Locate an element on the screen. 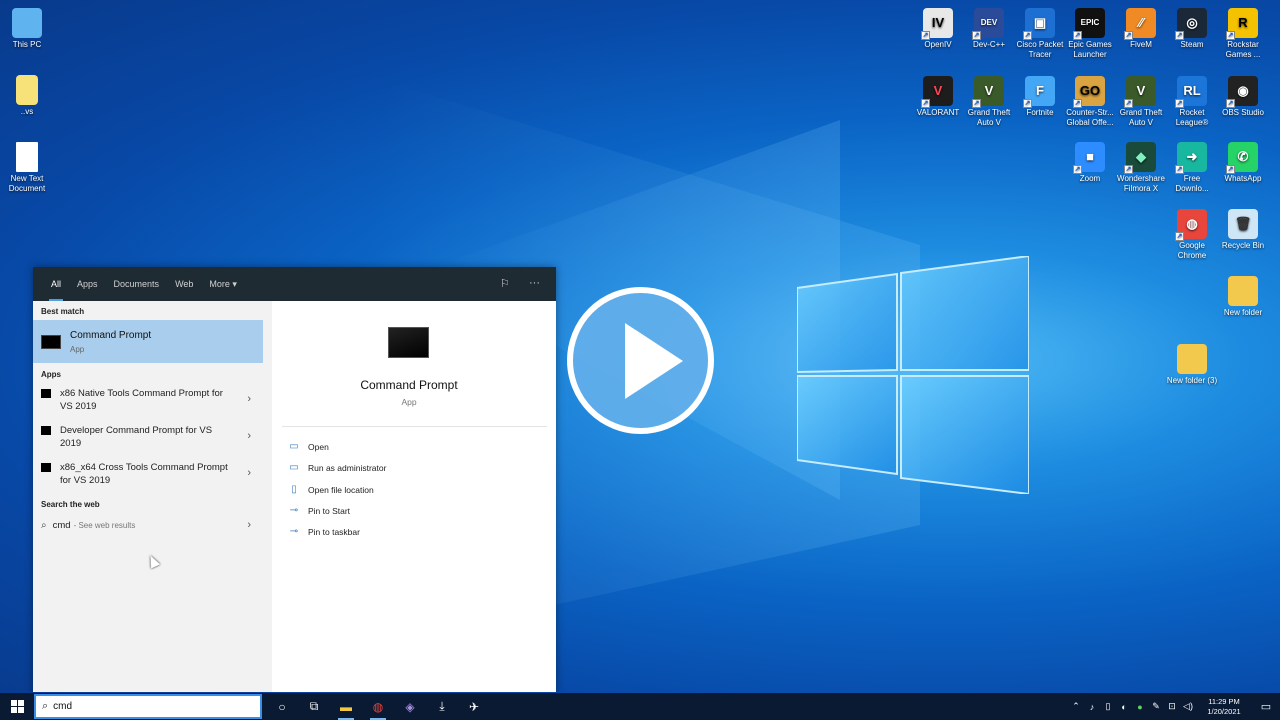  clock: 11:29 PM 1/20/2021 is located at coordinates (1224, 707).